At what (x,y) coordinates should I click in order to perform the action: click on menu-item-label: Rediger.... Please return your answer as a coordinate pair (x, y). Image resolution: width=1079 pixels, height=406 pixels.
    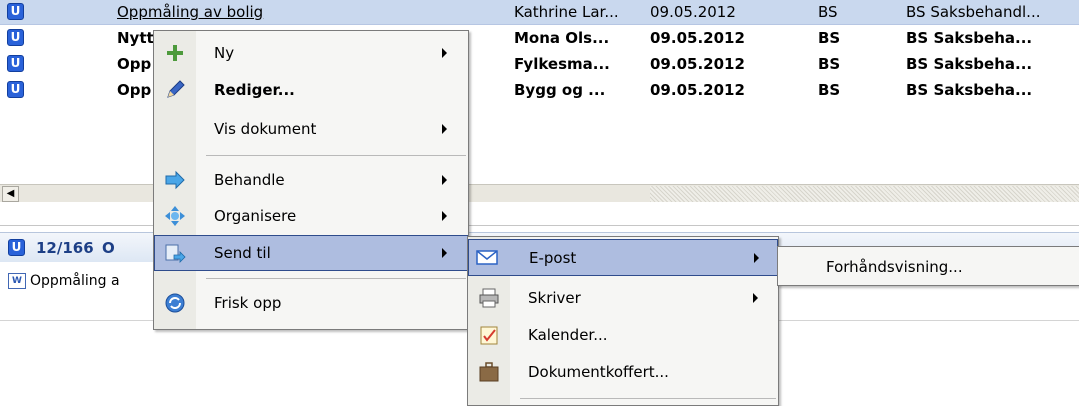
    Looking at the image, I should click on (254, 90).